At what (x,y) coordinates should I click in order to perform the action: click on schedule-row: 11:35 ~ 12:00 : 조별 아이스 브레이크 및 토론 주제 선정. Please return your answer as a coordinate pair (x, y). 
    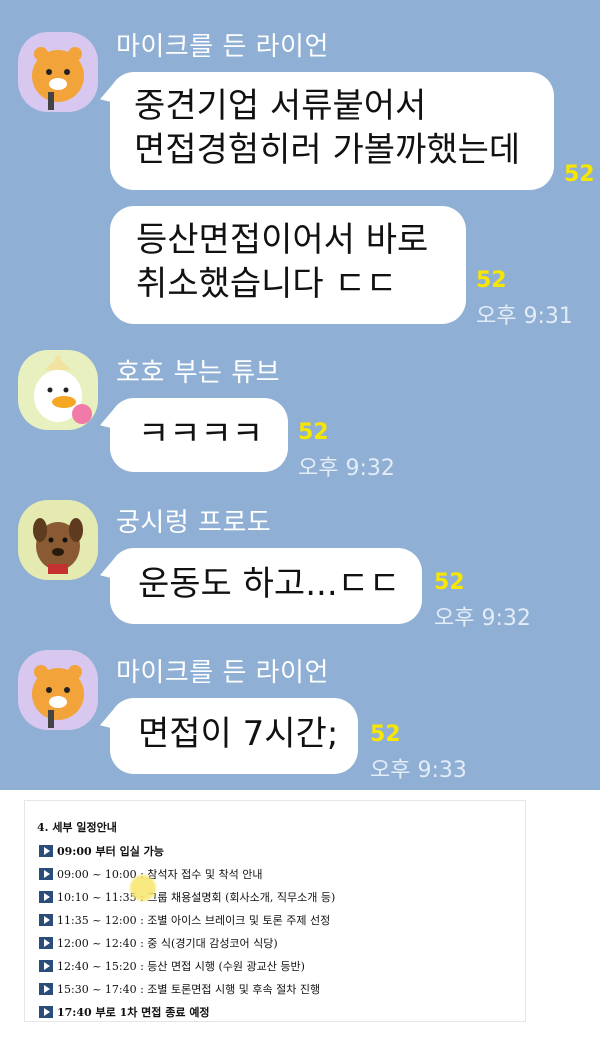
    Looking at the image, I should click on (184, 920).